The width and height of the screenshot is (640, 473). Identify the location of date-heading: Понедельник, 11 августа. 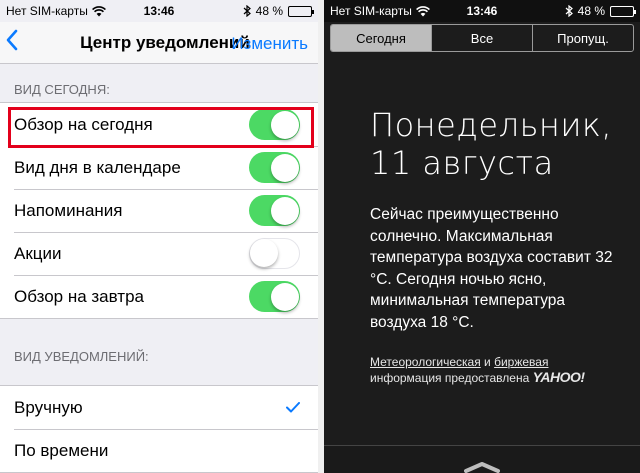
(505, 144).